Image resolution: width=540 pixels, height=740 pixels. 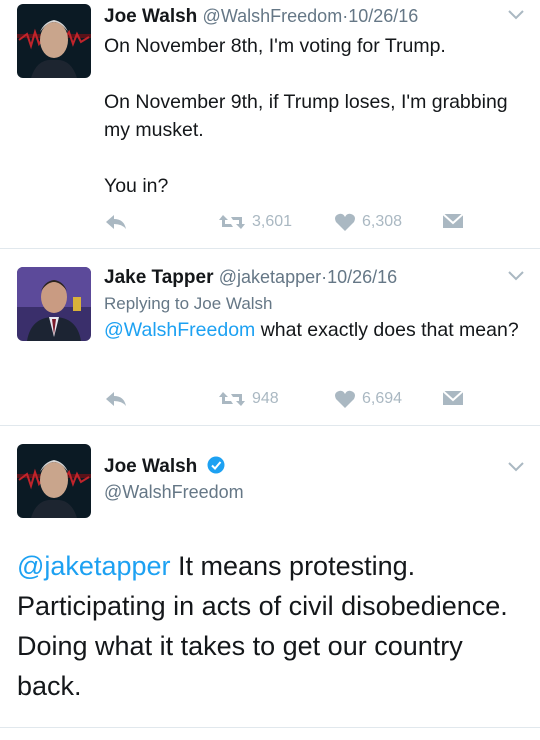 I want to click on like-button: 6,308, so click(x=368, y=222).